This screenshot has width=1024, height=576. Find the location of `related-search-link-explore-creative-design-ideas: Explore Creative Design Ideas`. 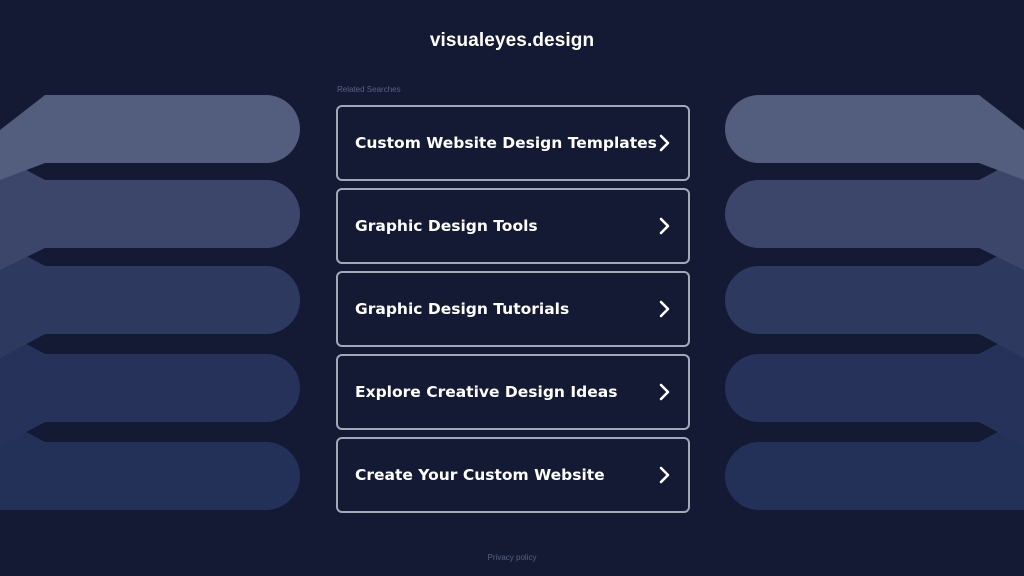

related-search-link-explore-creative-design-ideas: Explore Creative Design Ideas is located at coordinates (513, 392).